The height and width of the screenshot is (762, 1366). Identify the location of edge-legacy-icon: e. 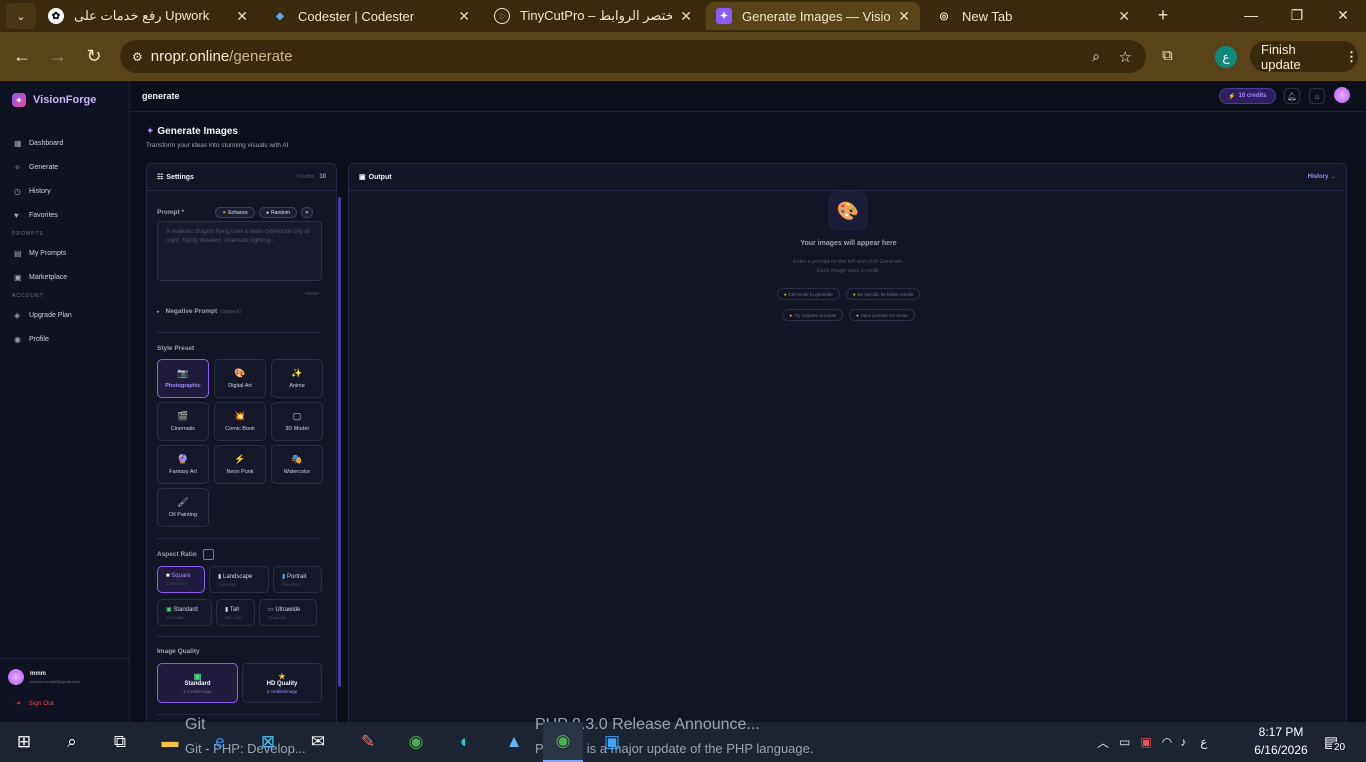
(220, 742).